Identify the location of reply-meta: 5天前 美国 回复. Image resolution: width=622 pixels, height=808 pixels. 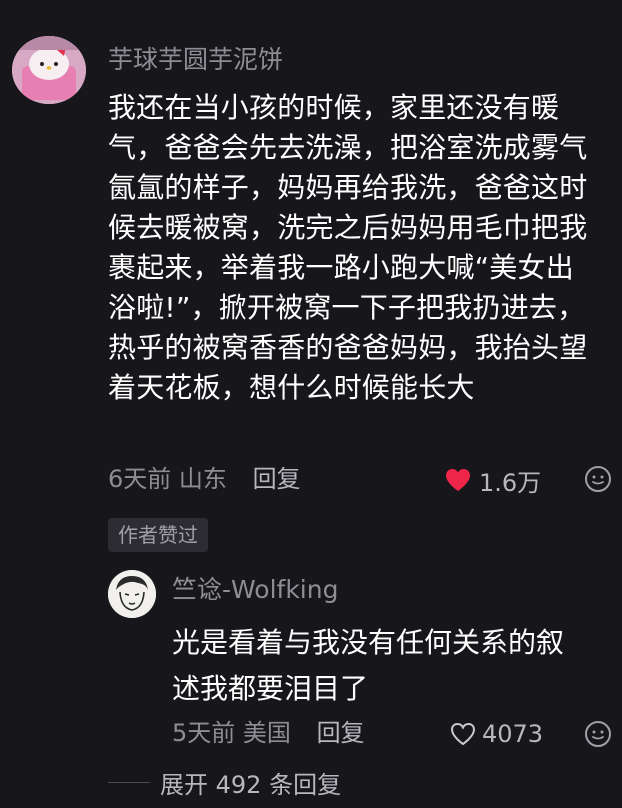
(268, 733).